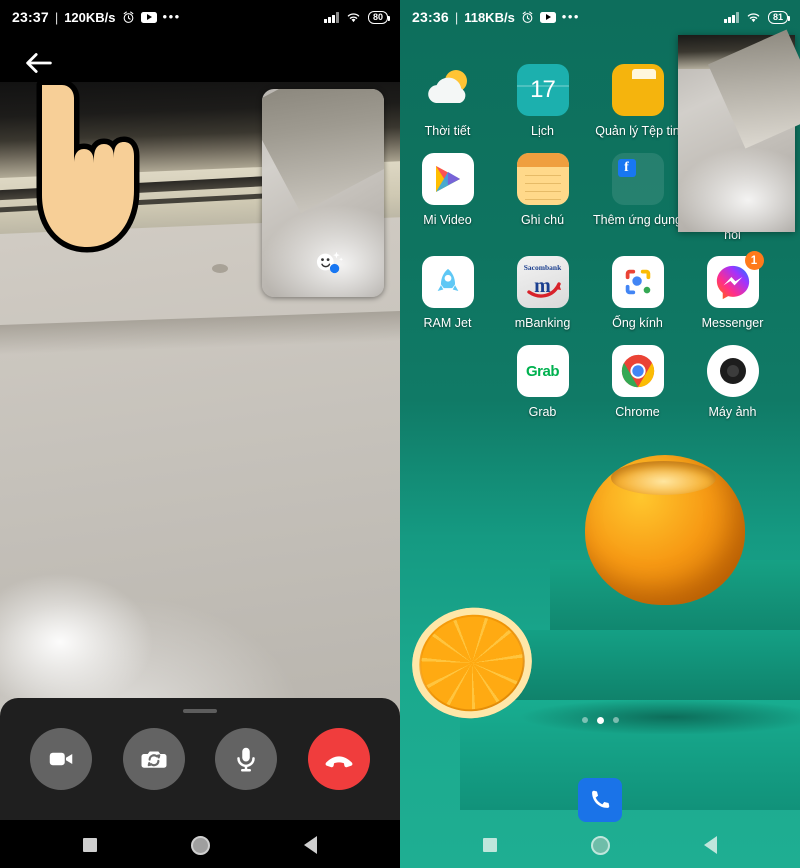 The width and height of the screenshot is (800, 868). Describe the element at coordinates (338, 762) in the screenshot. I see `end-call-icon` at that location.